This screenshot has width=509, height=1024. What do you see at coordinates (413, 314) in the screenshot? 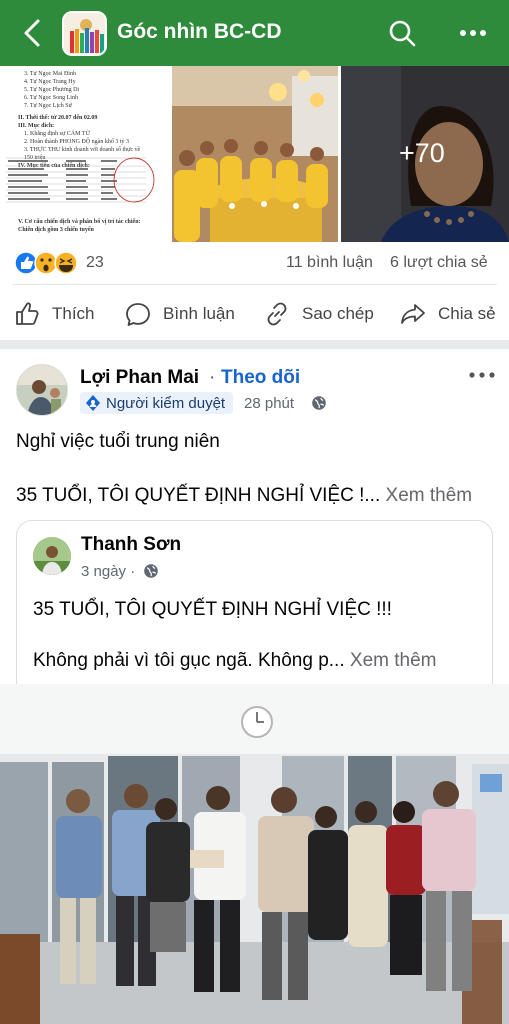
I see `share-arrow-icon` at bounding box center [413, 314].